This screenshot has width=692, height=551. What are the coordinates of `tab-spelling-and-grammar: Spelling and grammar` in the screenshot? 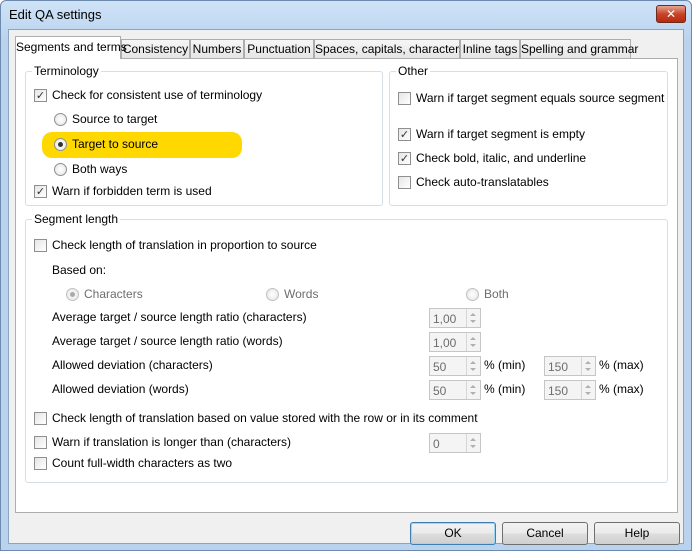 It's located at (579, 48).